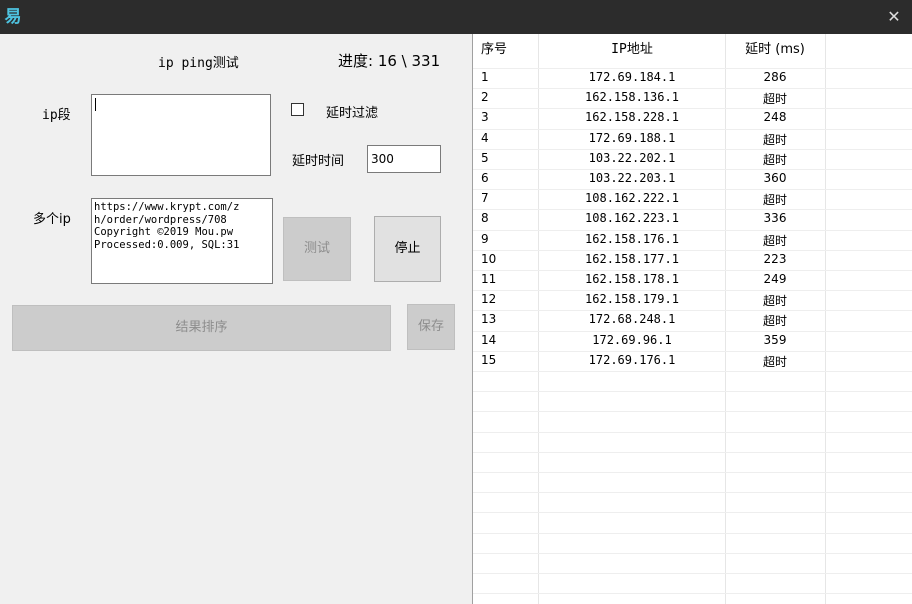  What do you see at coordinates (775, 218) in the screenshot?
I see `cell-delay: 336` at bounding box center [775, 218].